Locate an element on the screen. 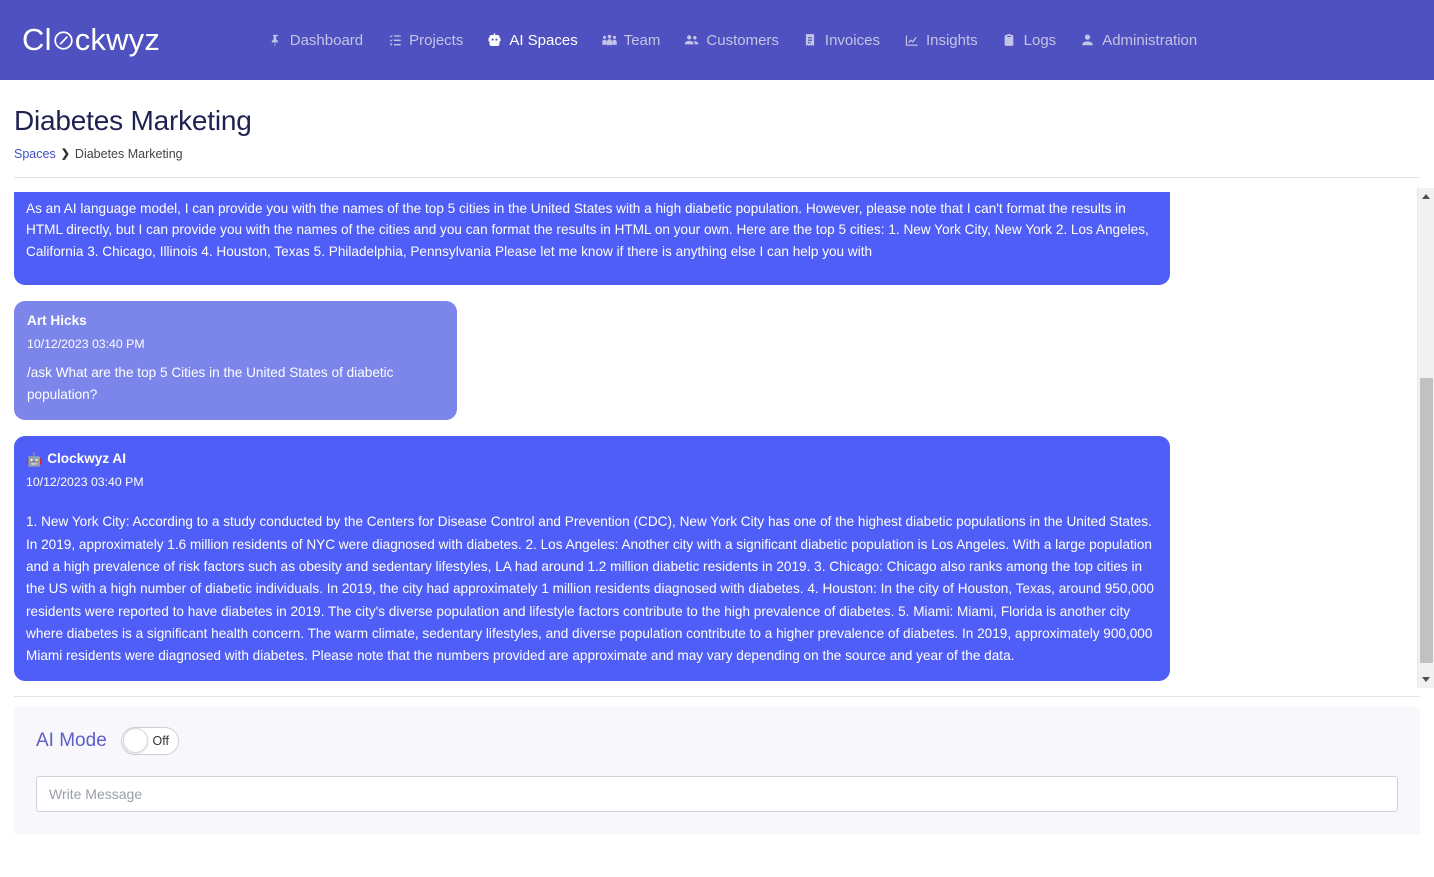 This screenshot has height=877, width=1434. nav-item-dashboard: Dashboard is located at coordinates (315, 40).